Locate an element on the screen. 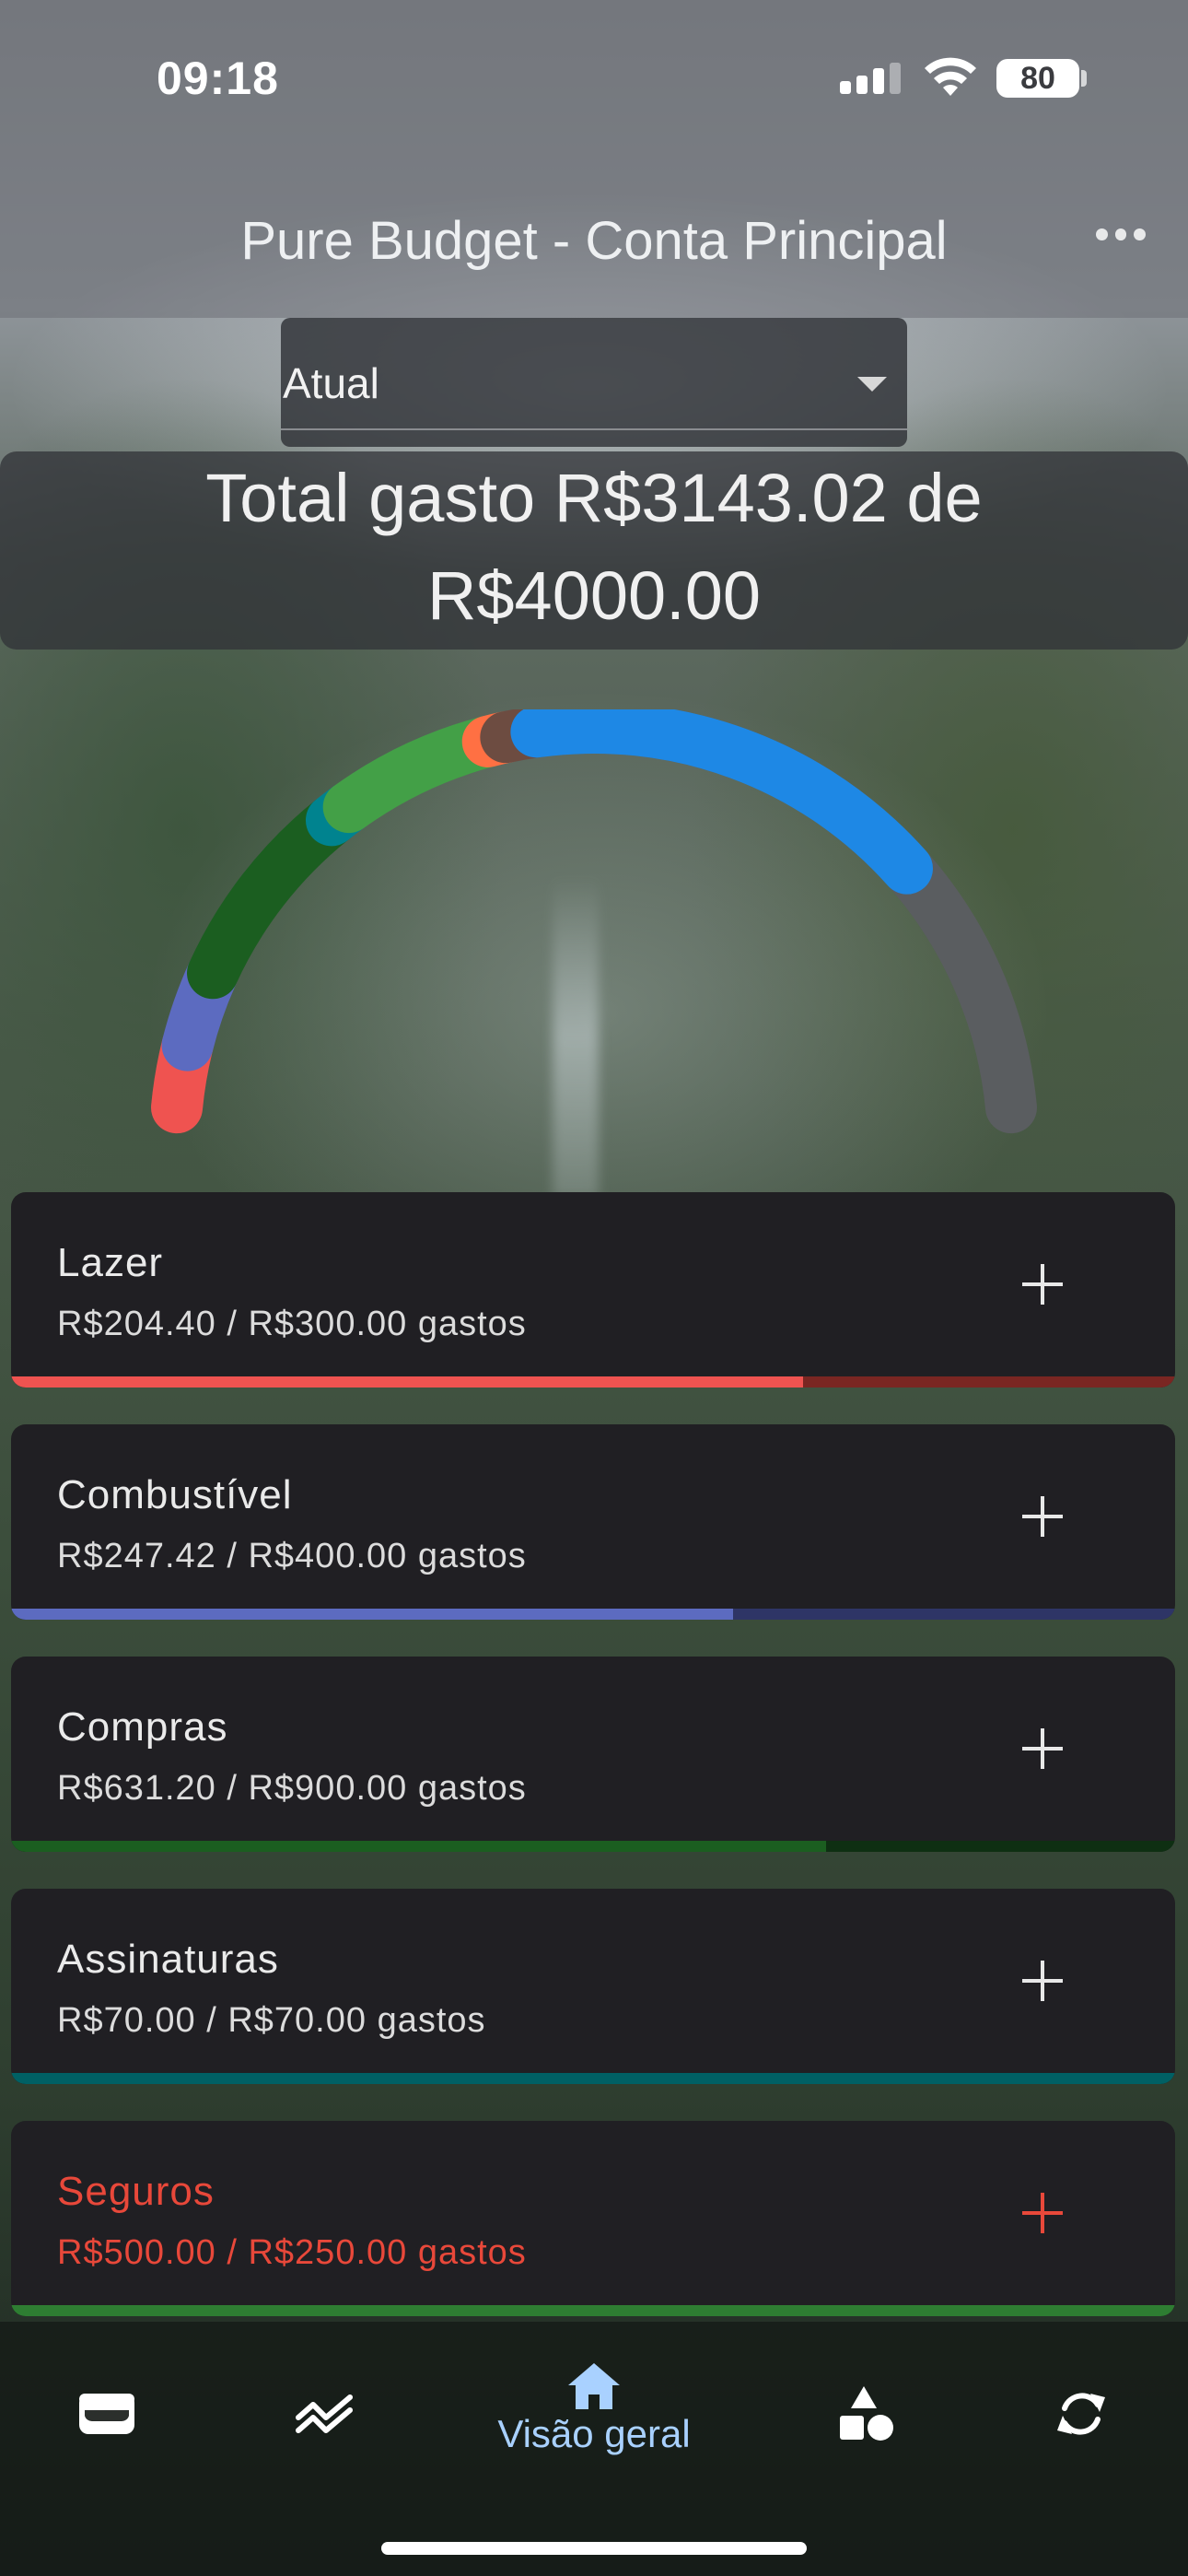  nav-wallet-tab is located at coordinates (107, 2414).